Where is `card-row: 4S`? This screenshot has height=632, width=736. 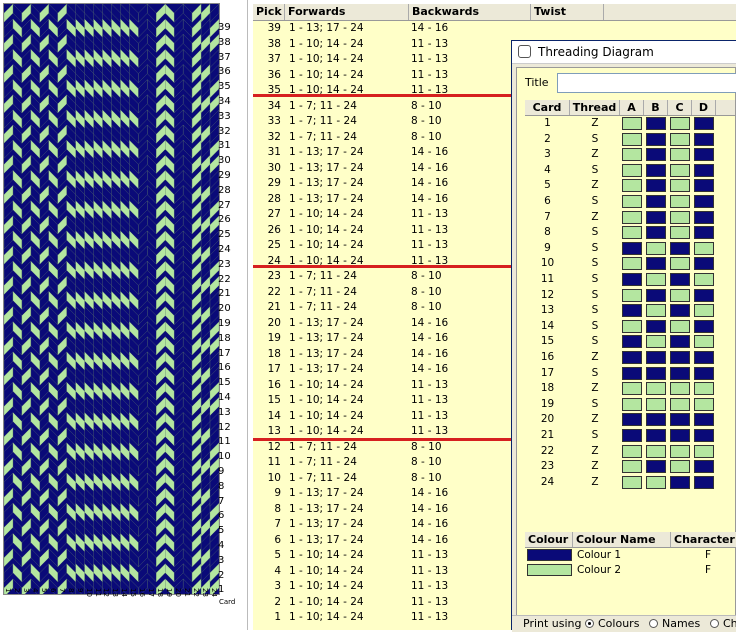 card-row: 4S is located at coordinates (630, 171).